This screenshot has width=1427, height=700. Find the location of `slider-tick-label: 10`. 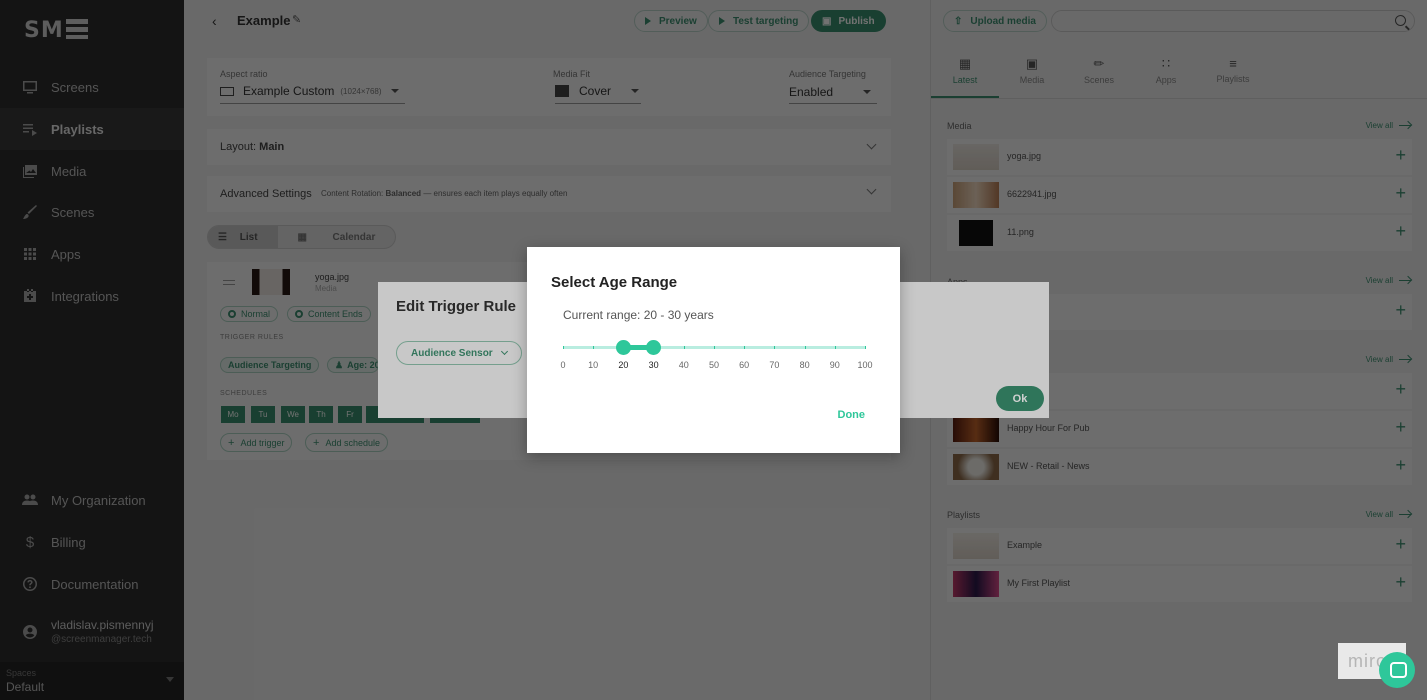

slider-tick-label: 10 is located at coordinates (593, 365).